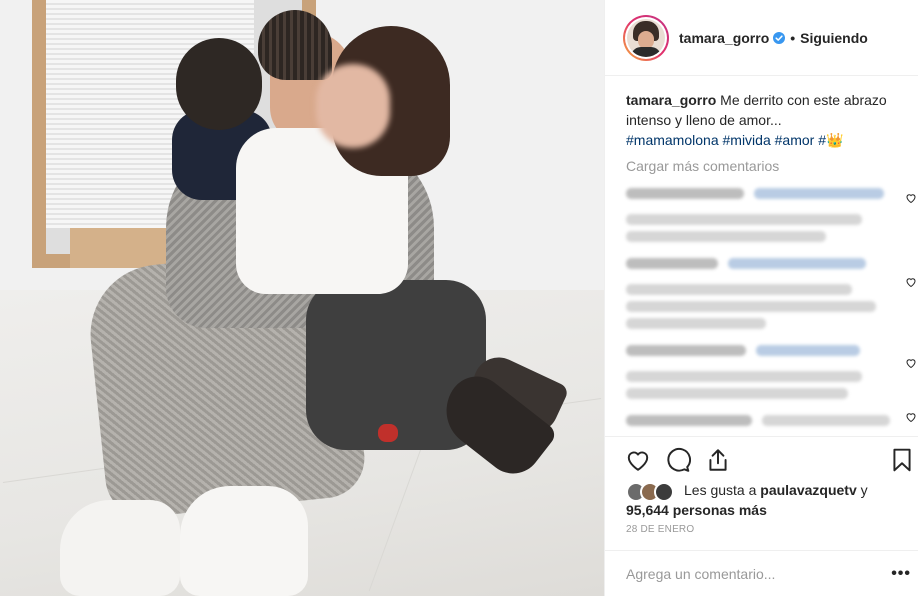 This screenshot has height=596, width=918. Describe the element at coordinates (638, 460) in the screenshot. I see `heart-icon` at that location.